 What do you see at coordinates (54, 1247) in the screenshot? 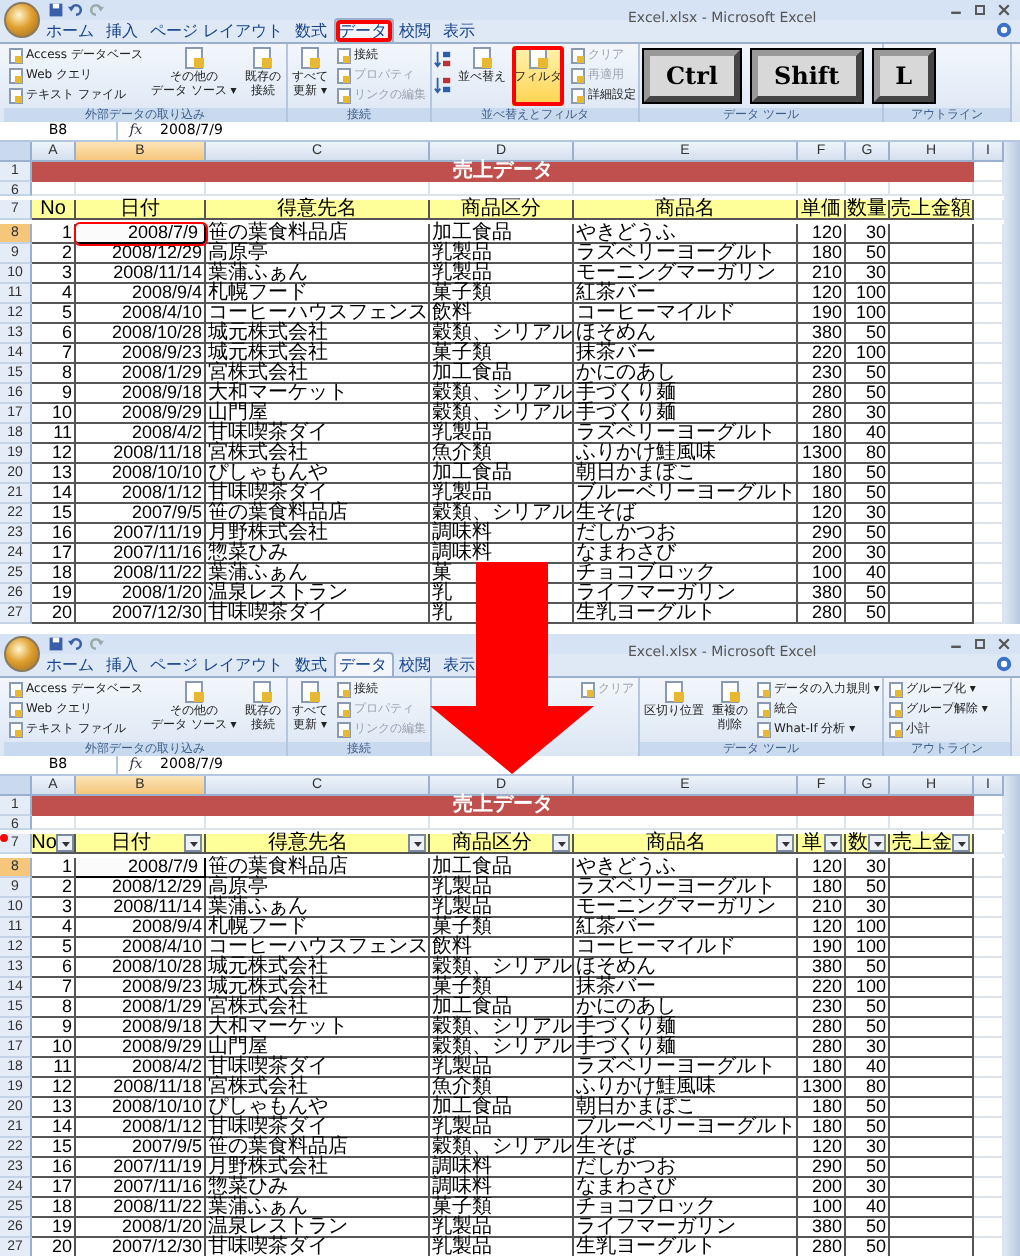
I see `table-cell: 20` at bounding box center [54, 1247].